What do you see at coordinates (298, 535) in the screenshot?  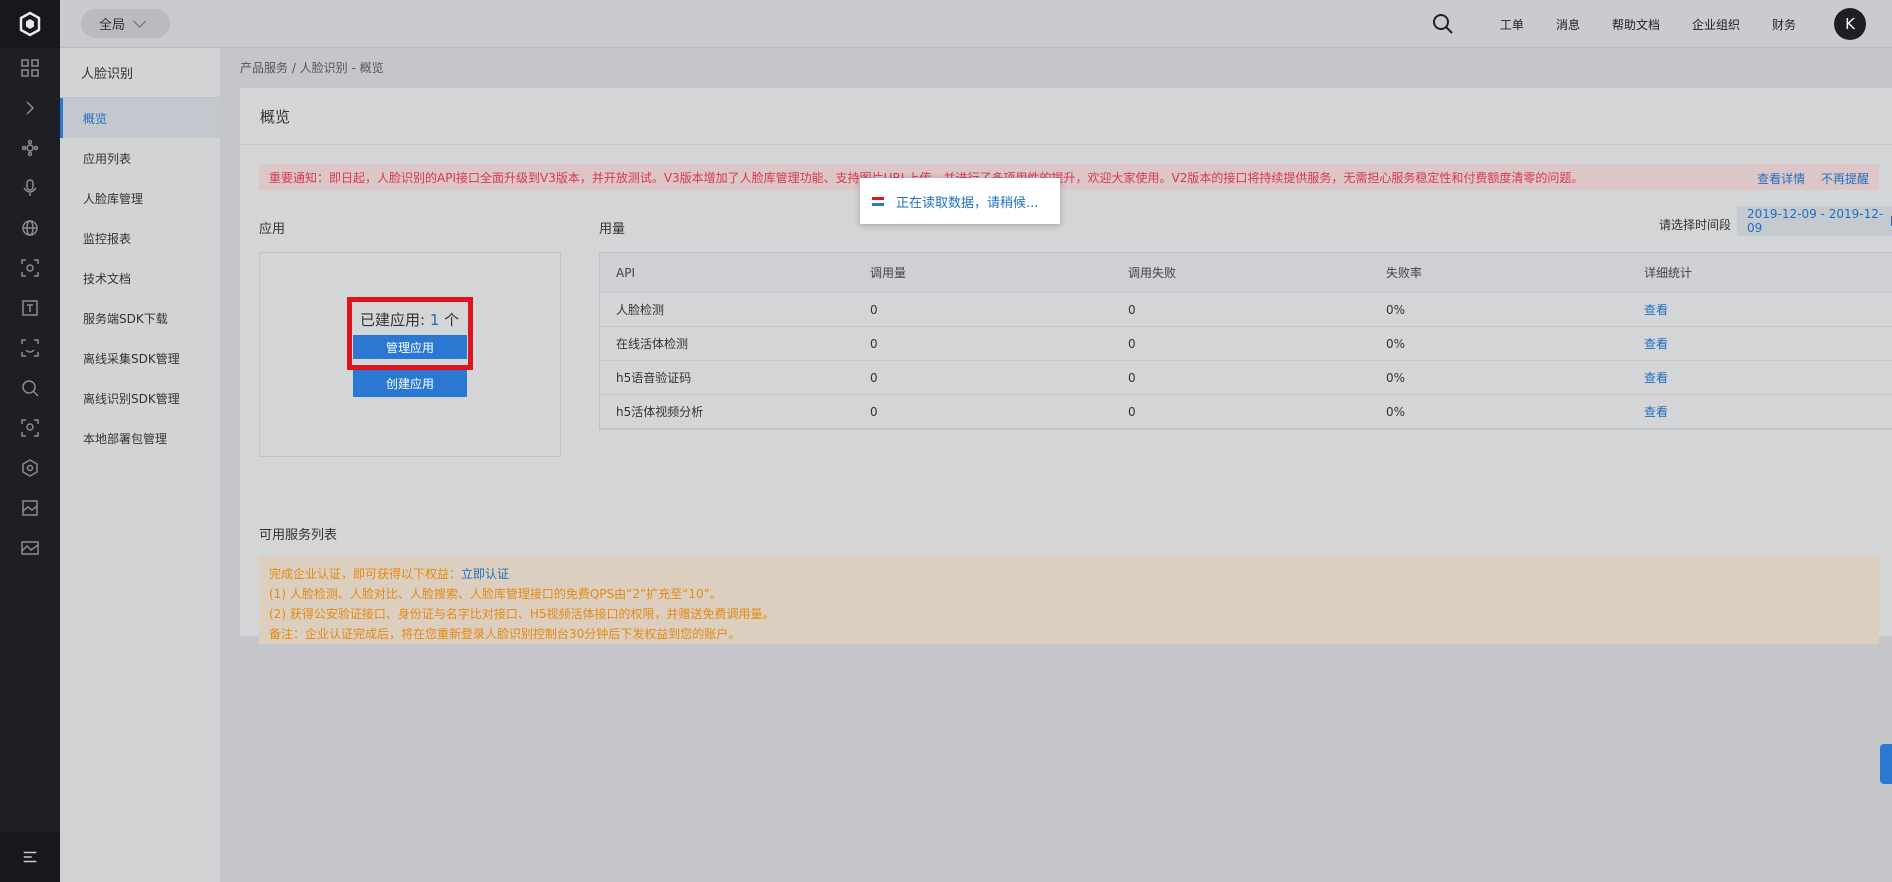 I see `services-section-label: 可用服务列表` at bounding box center [298, 535].